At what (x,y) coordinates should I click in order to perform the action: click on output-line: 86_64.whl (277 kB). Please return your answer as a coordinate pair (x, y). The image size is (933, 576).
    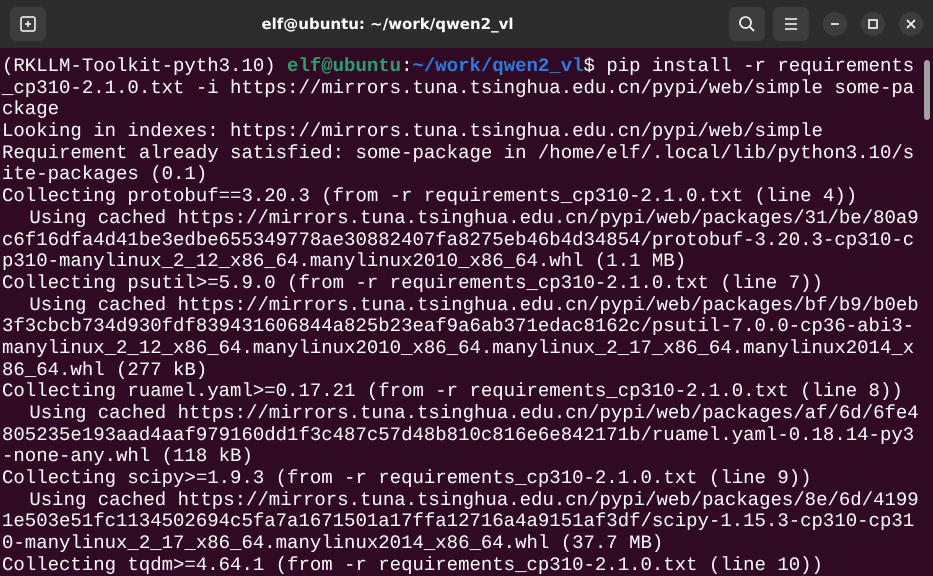
    Looking at the image, I should click on (105, 371).